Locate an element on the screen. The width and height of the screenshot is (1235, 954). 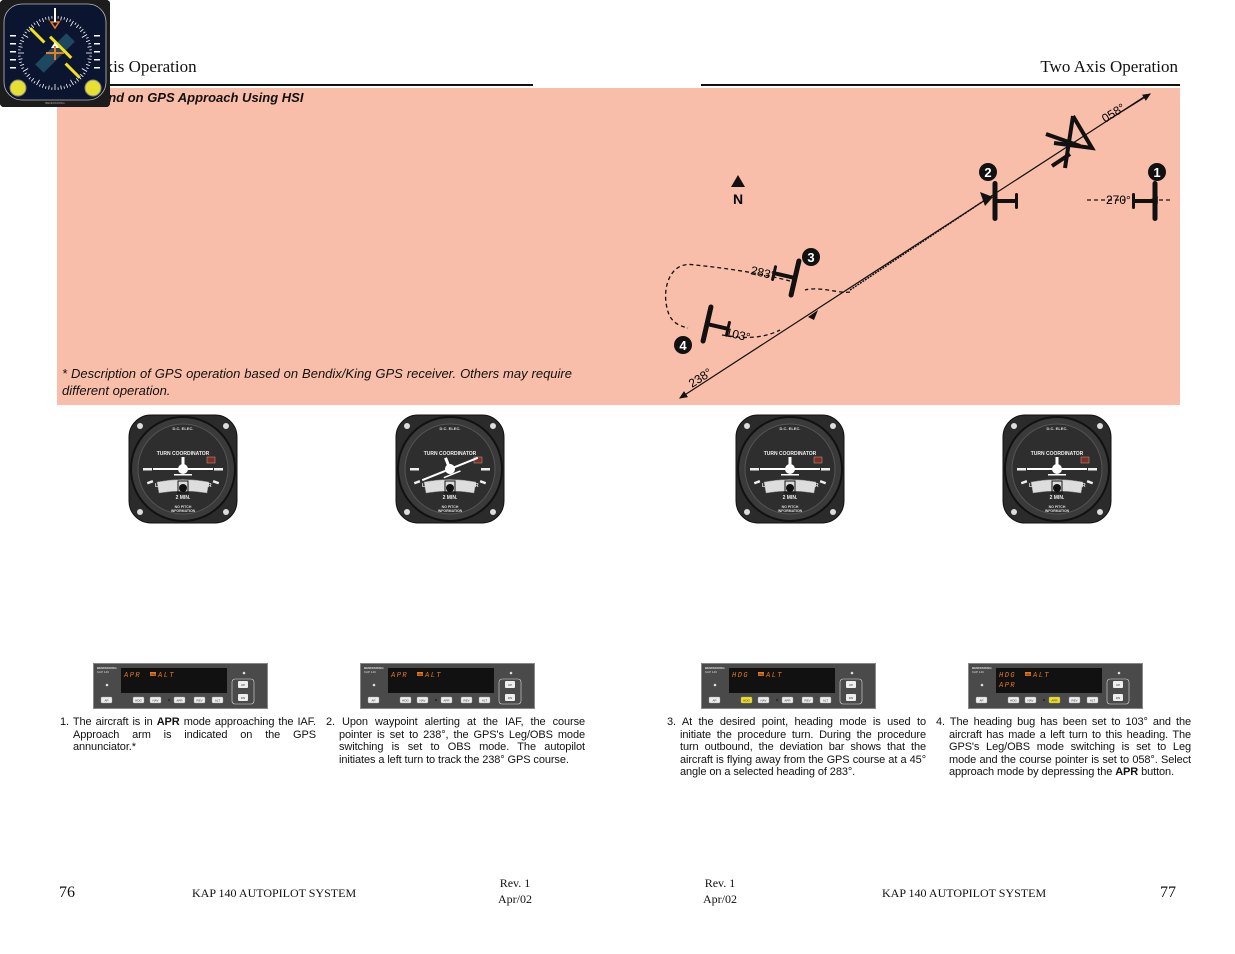
svg-text: BENDIX/KING is located at coordinates (55, 103).